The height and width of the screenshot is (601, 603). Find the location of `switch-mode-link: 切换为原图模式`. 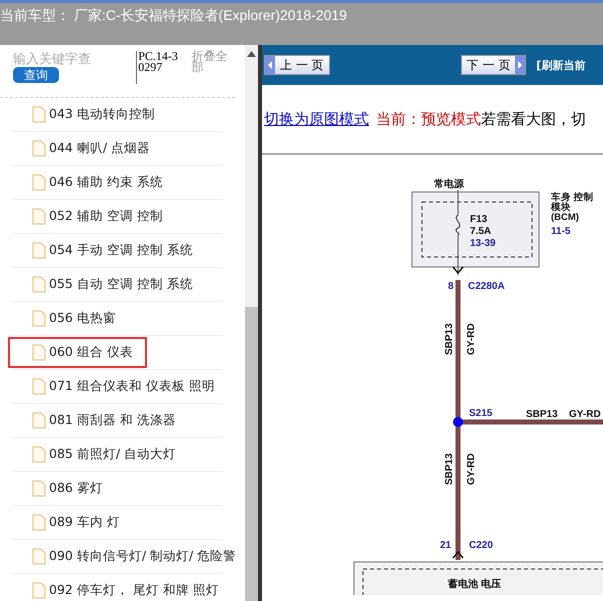

switch-mode-link: 切换为原图模式 is located at coordinates (316, 119).